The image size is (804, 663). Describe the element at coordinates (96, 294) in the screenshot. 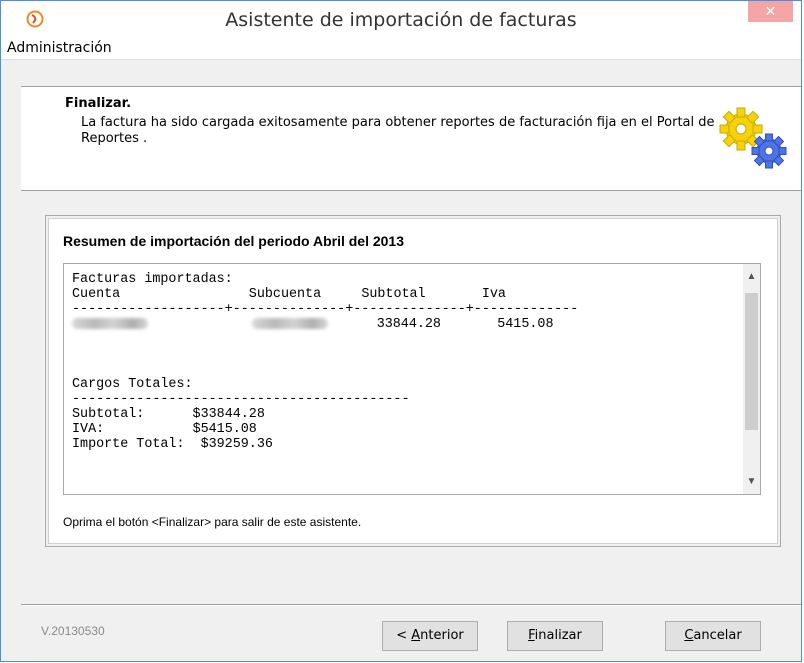

I see `column-header-cuenta: Cuenta` at that location.